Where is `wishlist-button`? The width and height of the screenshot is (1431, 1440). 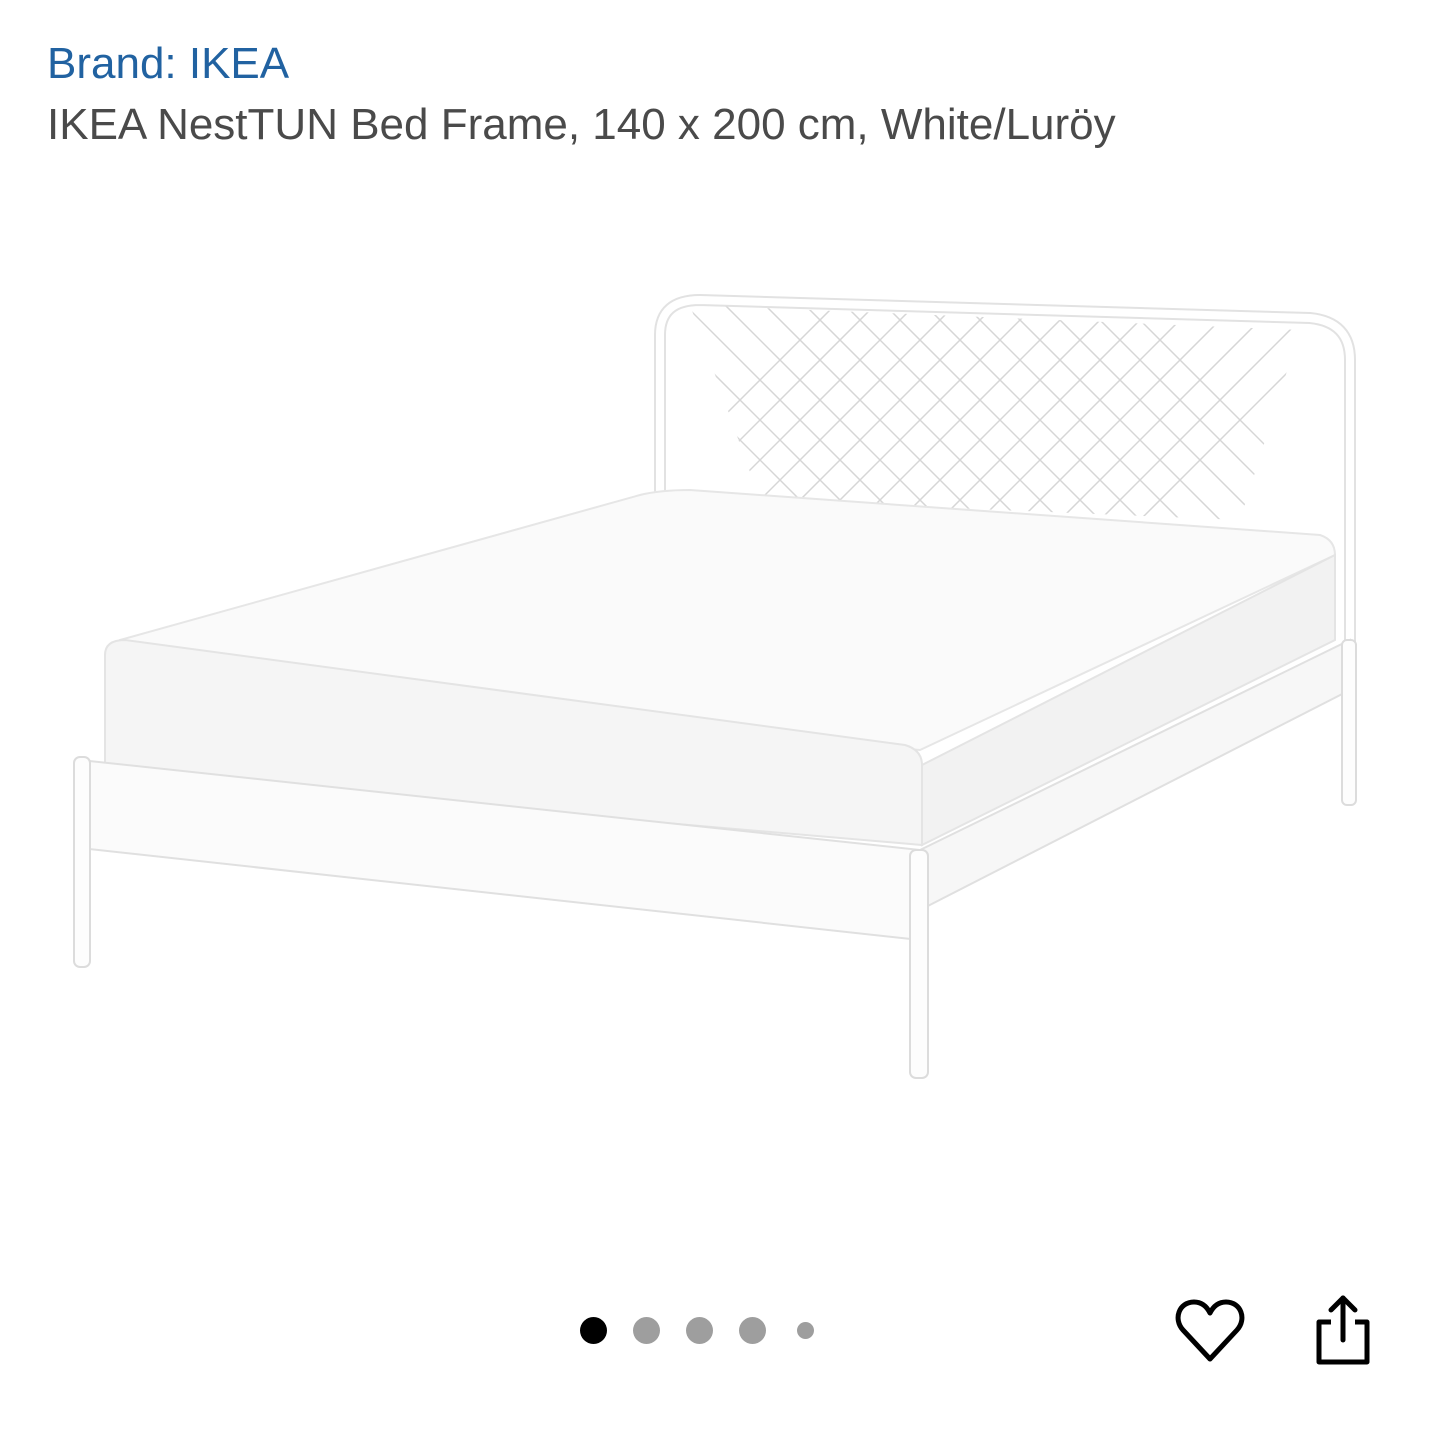 wishlist-button is located at coordinates (1210, 1330).